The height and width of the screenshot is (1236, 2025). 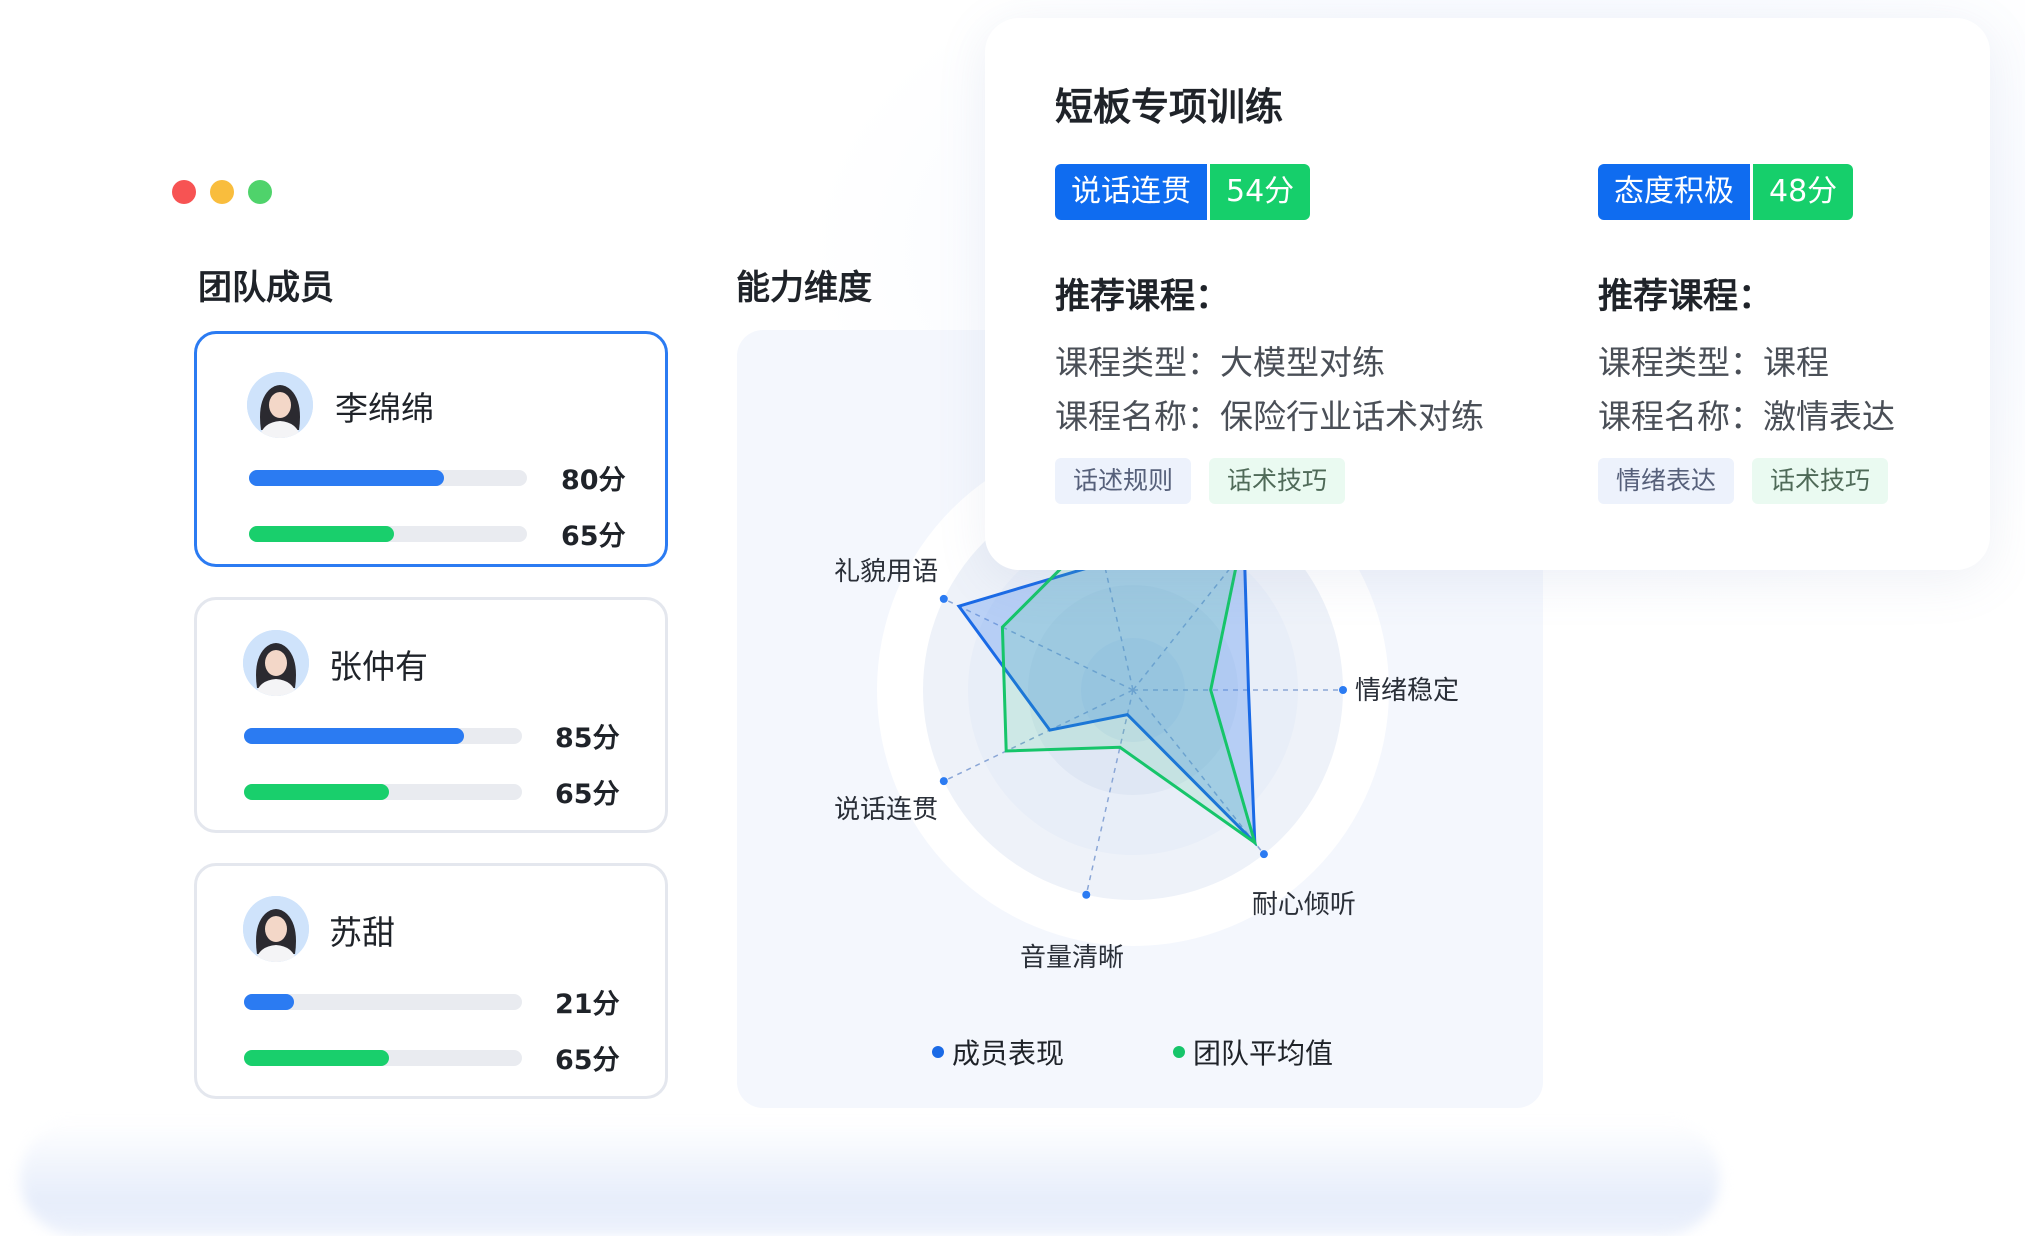 What do you see at coordinates (1674, 192) in the screenshot?
I see `skill-name: 态度积极` at bounding box center [1674, 192].